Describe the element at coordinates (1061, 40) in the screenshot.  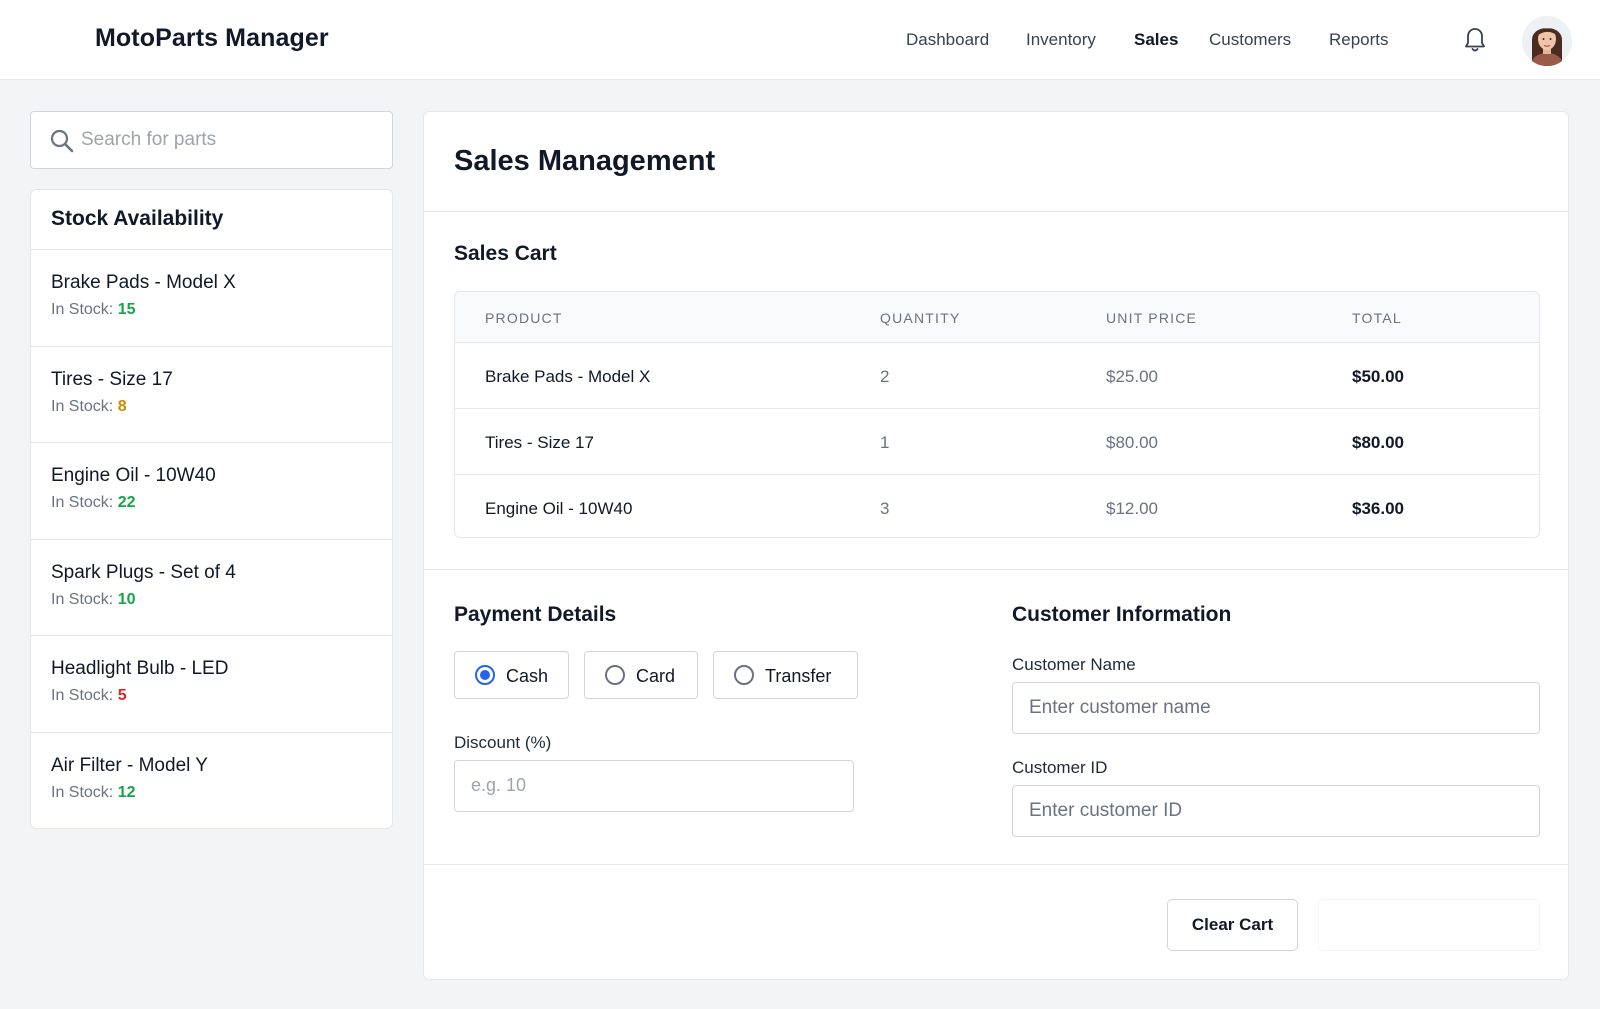
I see `nav-item-inventory: Inventory` at that location.